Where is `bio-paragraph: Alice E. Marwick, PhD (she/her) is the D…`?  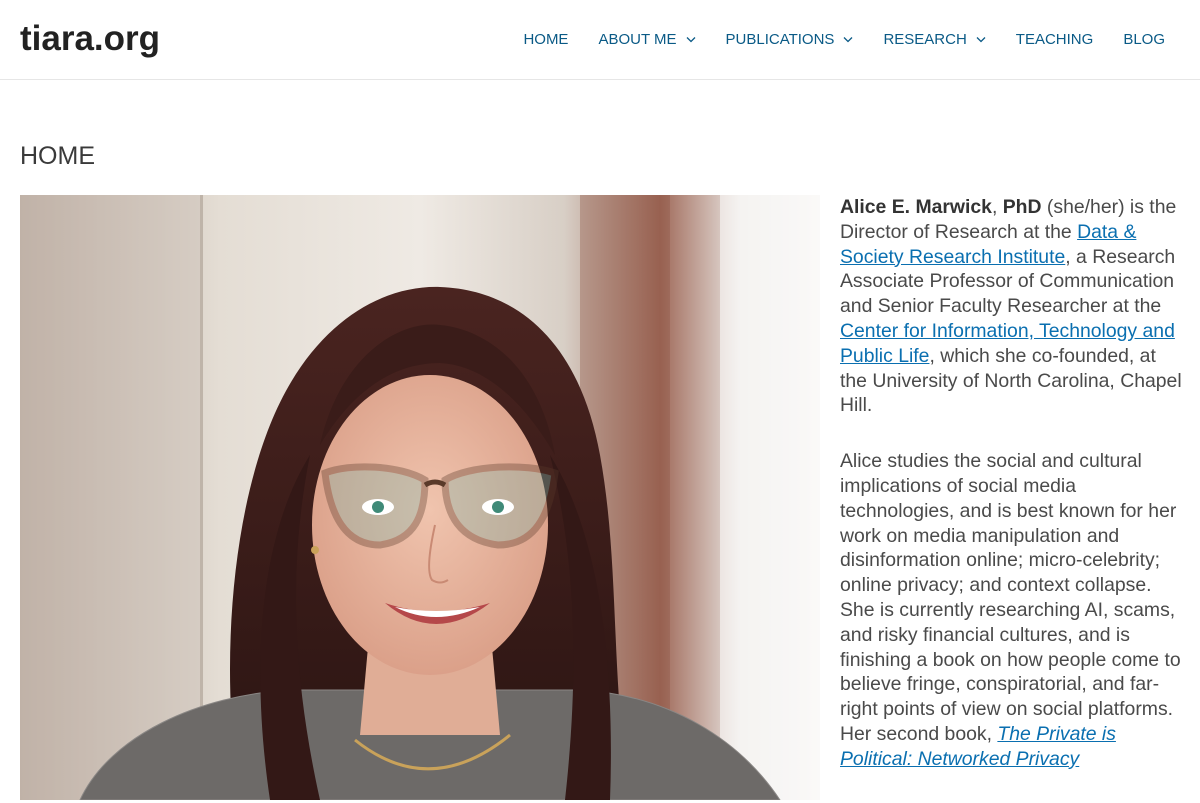 bio-paragraph: Alice E. Marwick, PhD (she/her) is the D… is located at coordinates (1012, 306).